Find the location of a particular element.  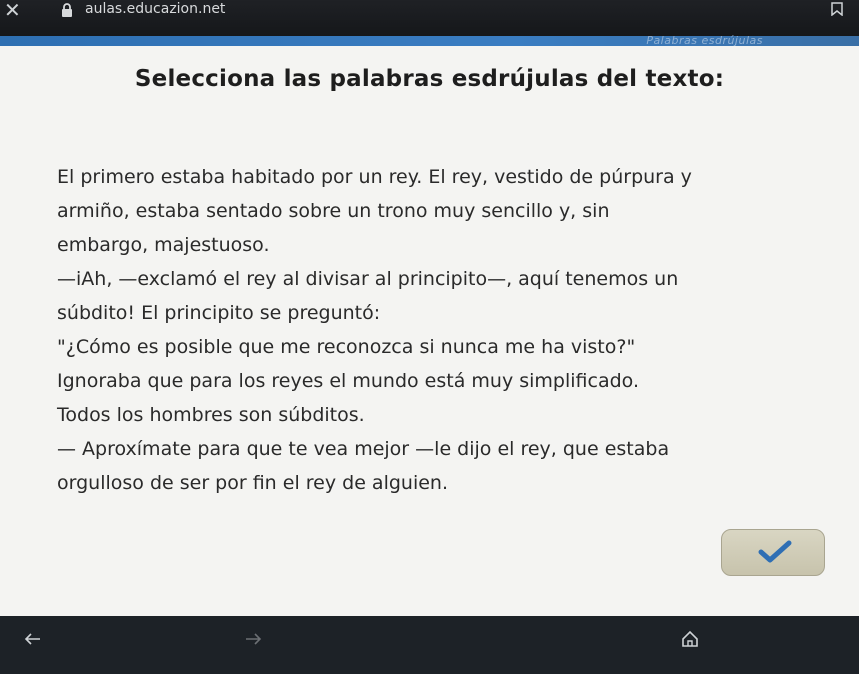

forward-arrow-icon is located at coordinates (253, 639).